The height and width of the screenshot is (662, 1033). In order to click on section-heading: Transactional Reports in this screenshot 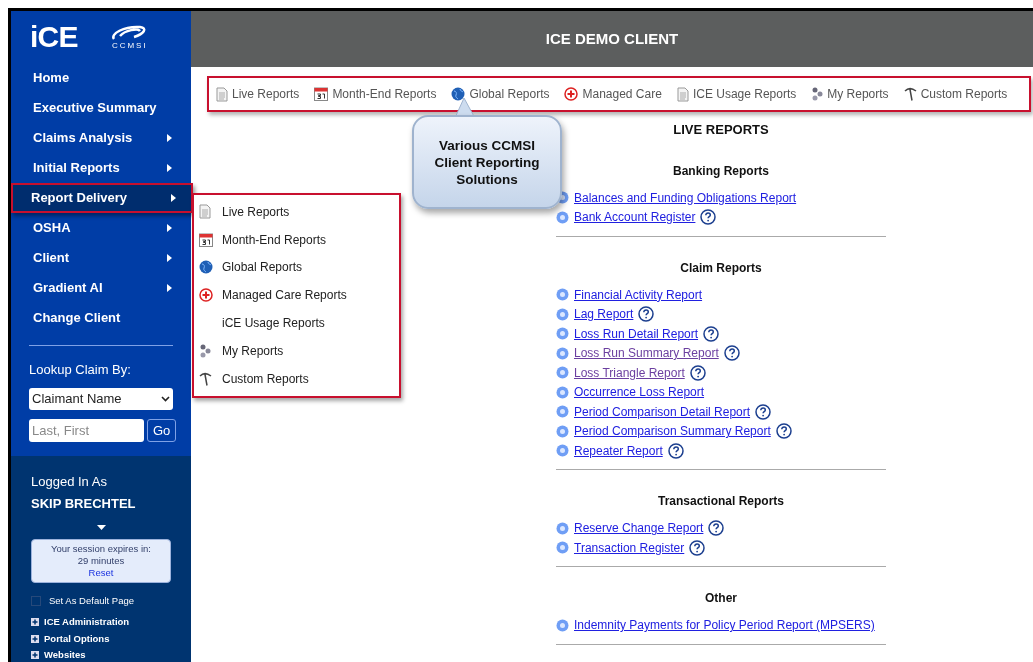, I will do `click(720, 501)`.